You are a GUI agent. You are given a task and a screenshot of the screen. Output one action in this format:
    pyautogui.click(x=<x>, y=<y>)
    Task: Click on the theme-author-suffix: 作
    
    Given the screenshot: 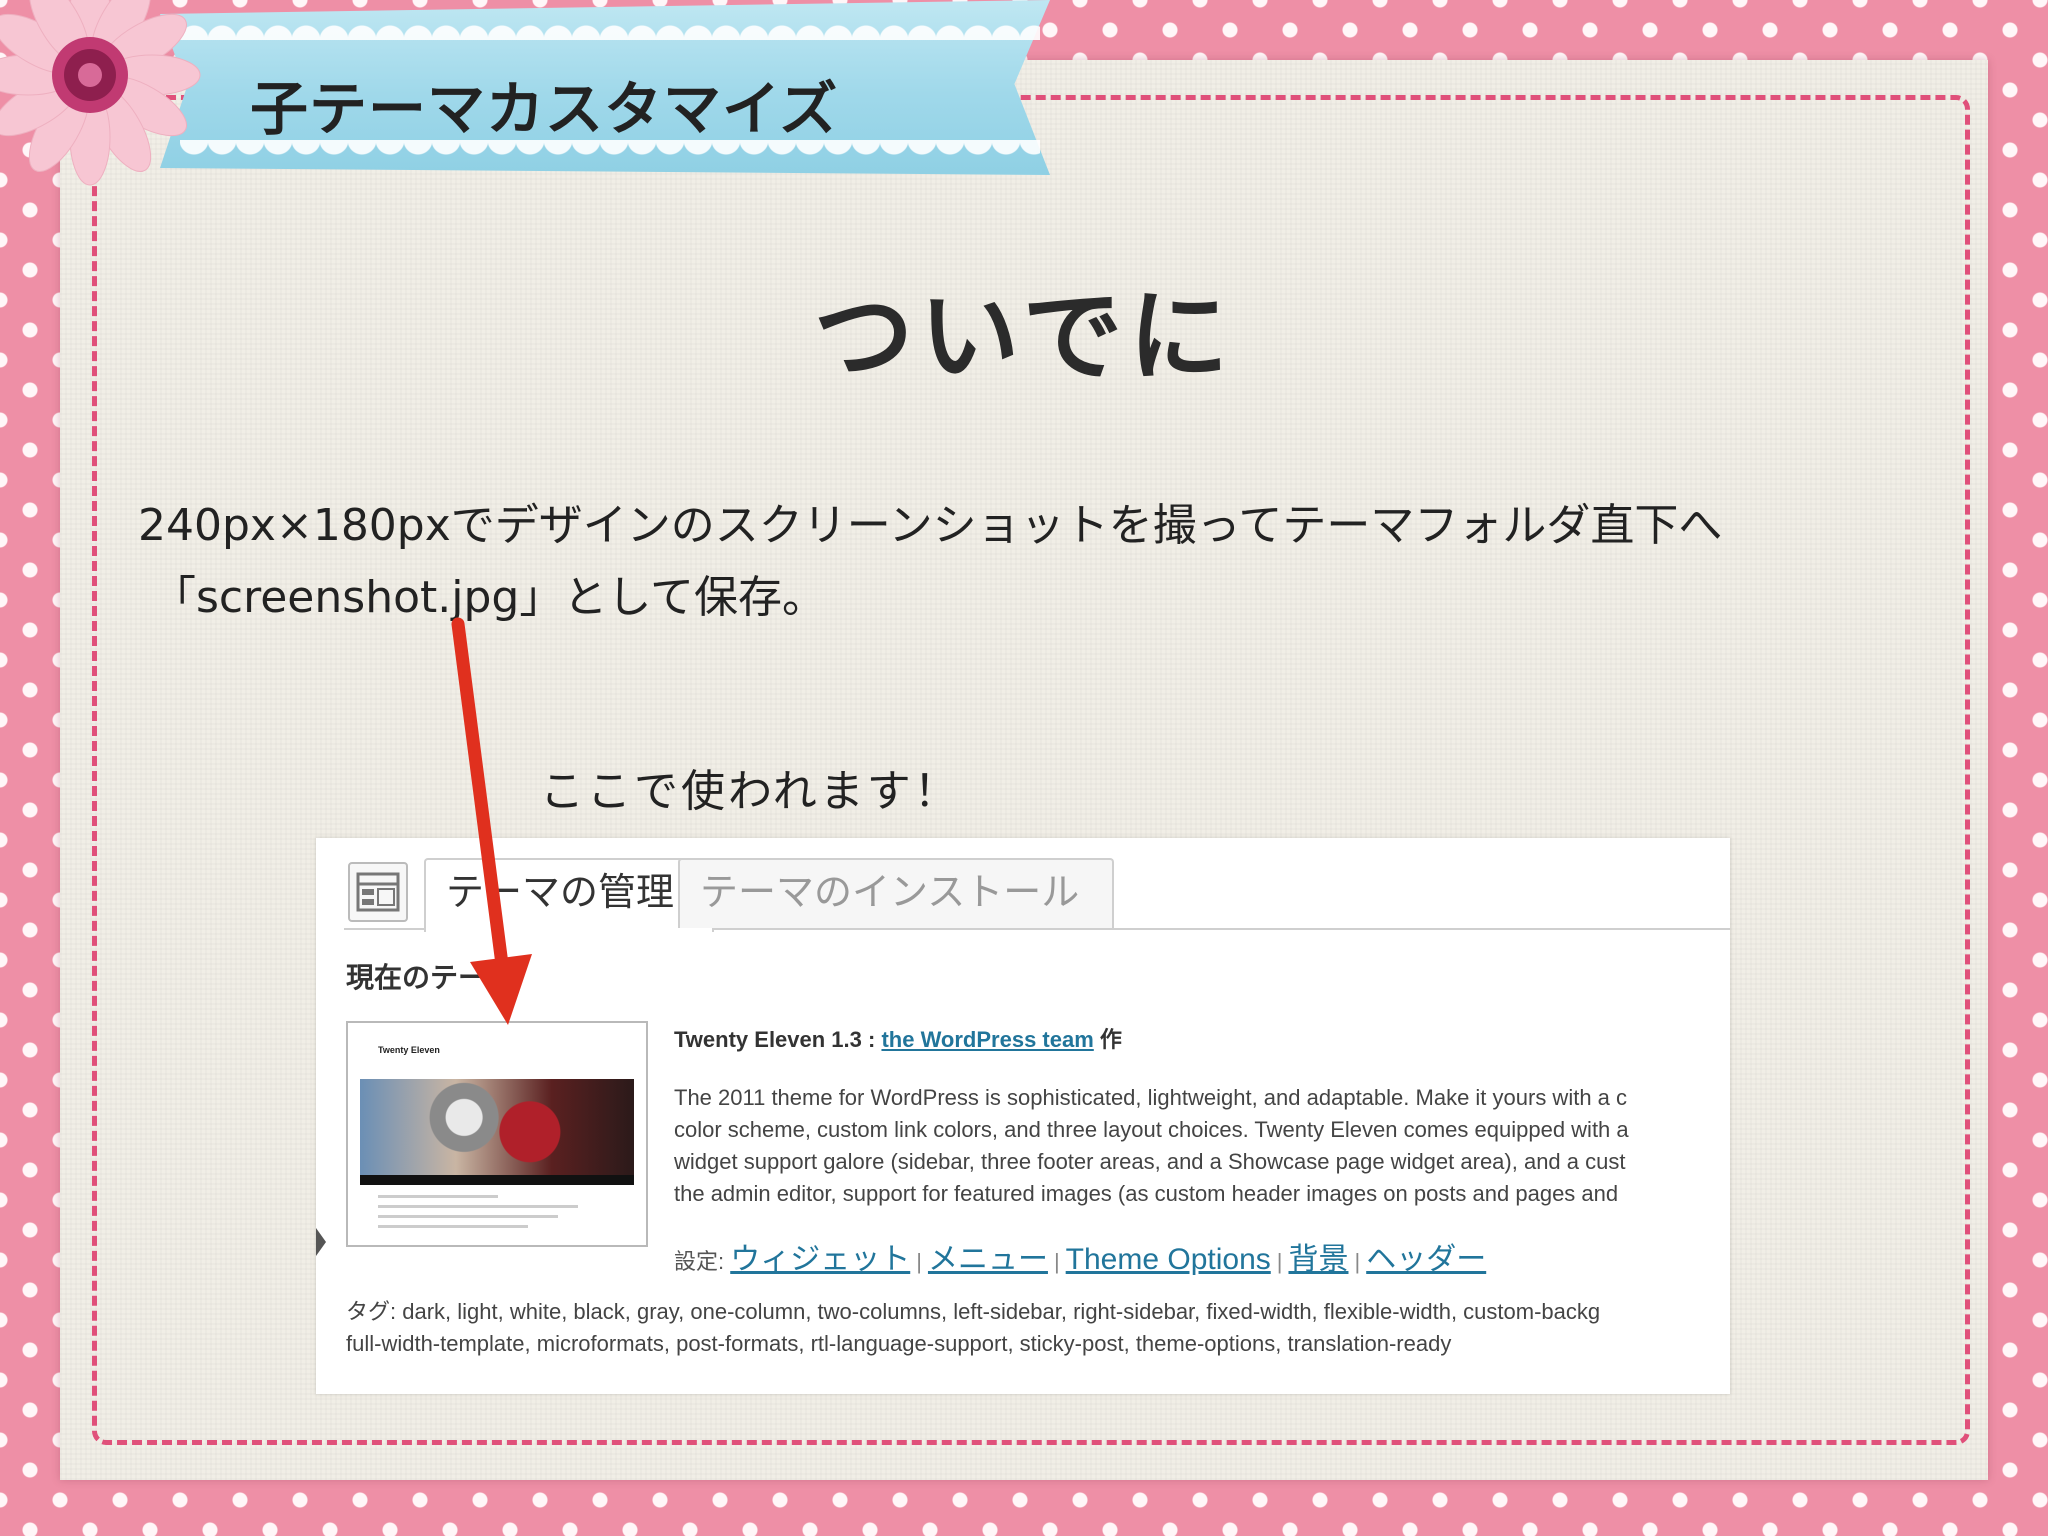 What is the action you would take?
    pyautogui.click(x=1107, y=1039)
    